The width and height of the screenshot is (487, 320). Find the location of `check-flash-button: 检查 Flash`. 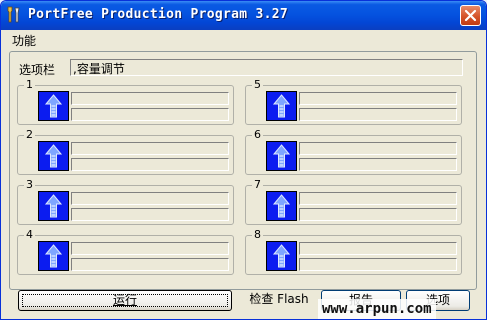

check-flash-button: 检查 Flash is located at coordinates (279, 300).